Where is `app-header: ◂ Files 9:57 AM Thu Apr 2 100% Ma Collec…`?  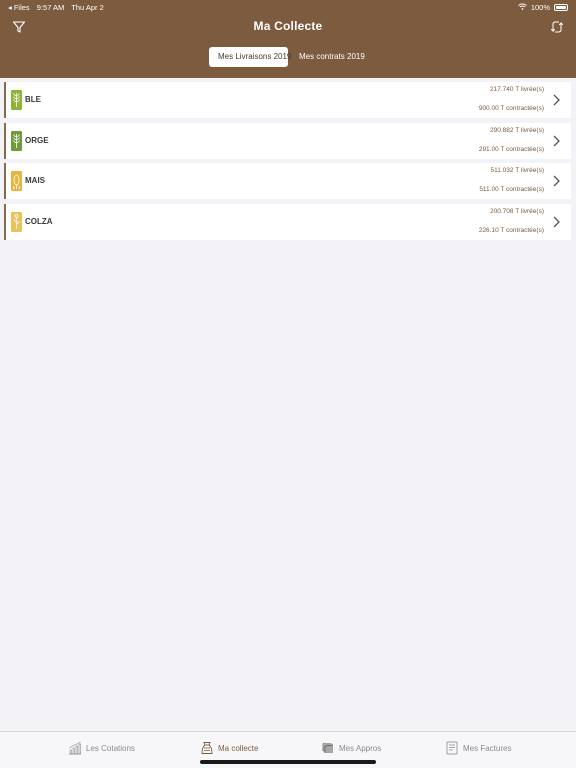 app-header: ◂ Files 9:57 AM Thu Apr 2 100% Ma Collec… is located at coordinates (288, 39).